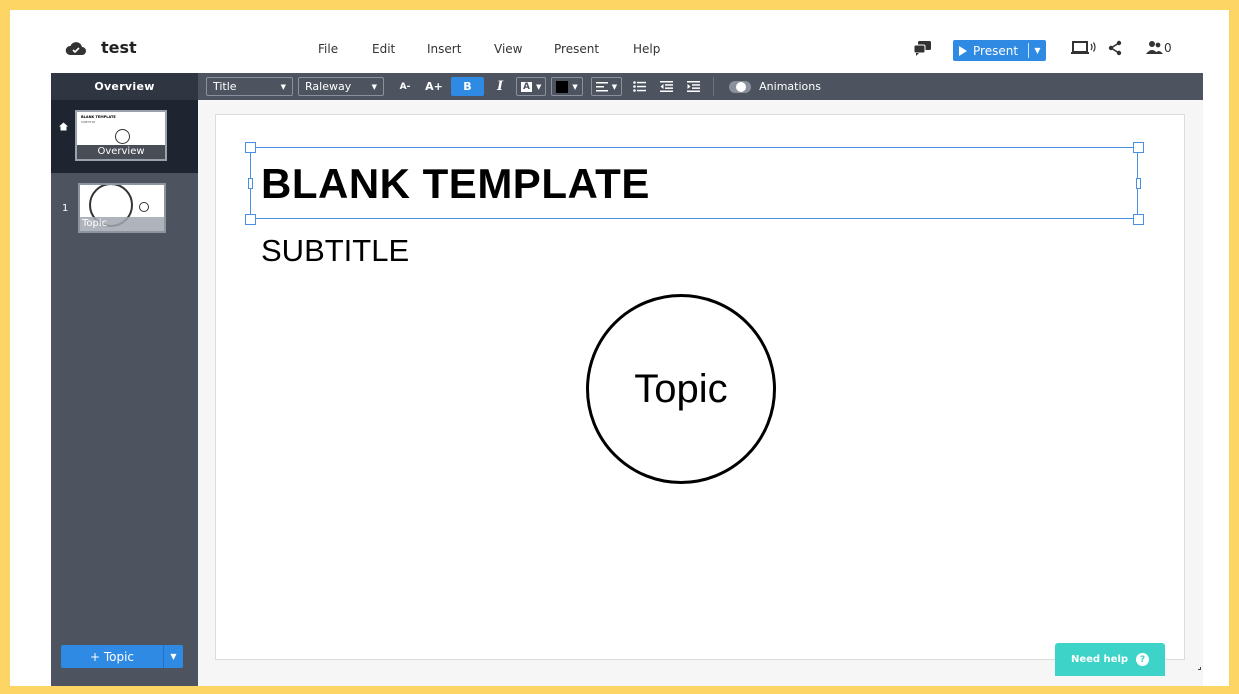 The width and height of the screenshot is (1239, 694). Describe the element at coordinates (250, 147) in the screenshot. I see `resize-handle-top-left` at that location.